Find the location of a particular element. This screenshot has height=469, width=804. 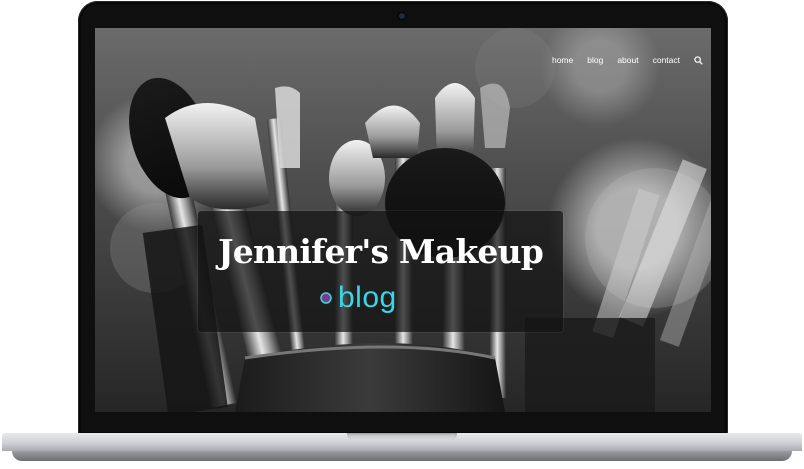

laptop-base is located at coordinates (402, 449).